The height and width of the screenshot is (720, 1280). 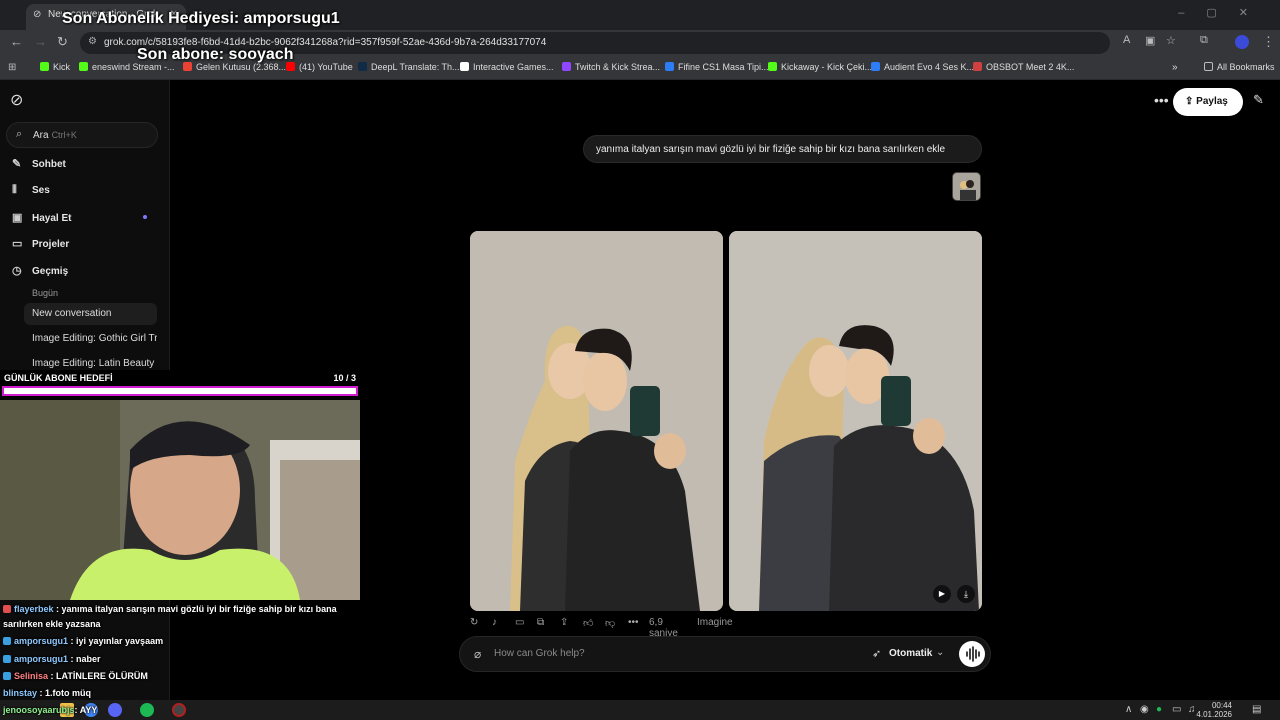 What do you see at coordinates (564, 622) in the screenshot?
I see `share-response-icon: ⇪` at bounding box center [564, 622].